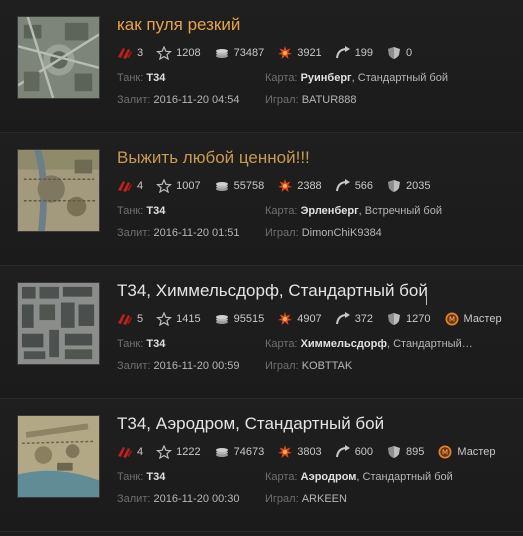 The height and width of the screenshot is (536, 523). What do you see at coordinates (327, 366) in the screenshot?
I see `player-name: KOBTTAK` at bounding box center [327, 366].